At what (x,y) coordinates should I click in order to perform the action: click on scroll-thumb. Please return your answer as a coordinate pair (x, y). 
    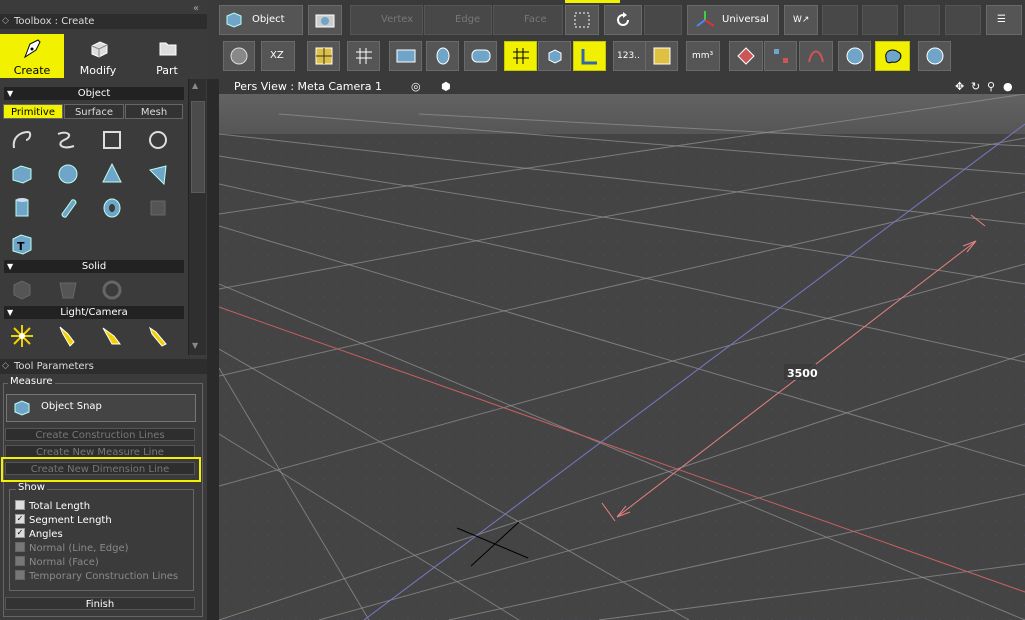
    Looking at the image, I should click on (198, 147).